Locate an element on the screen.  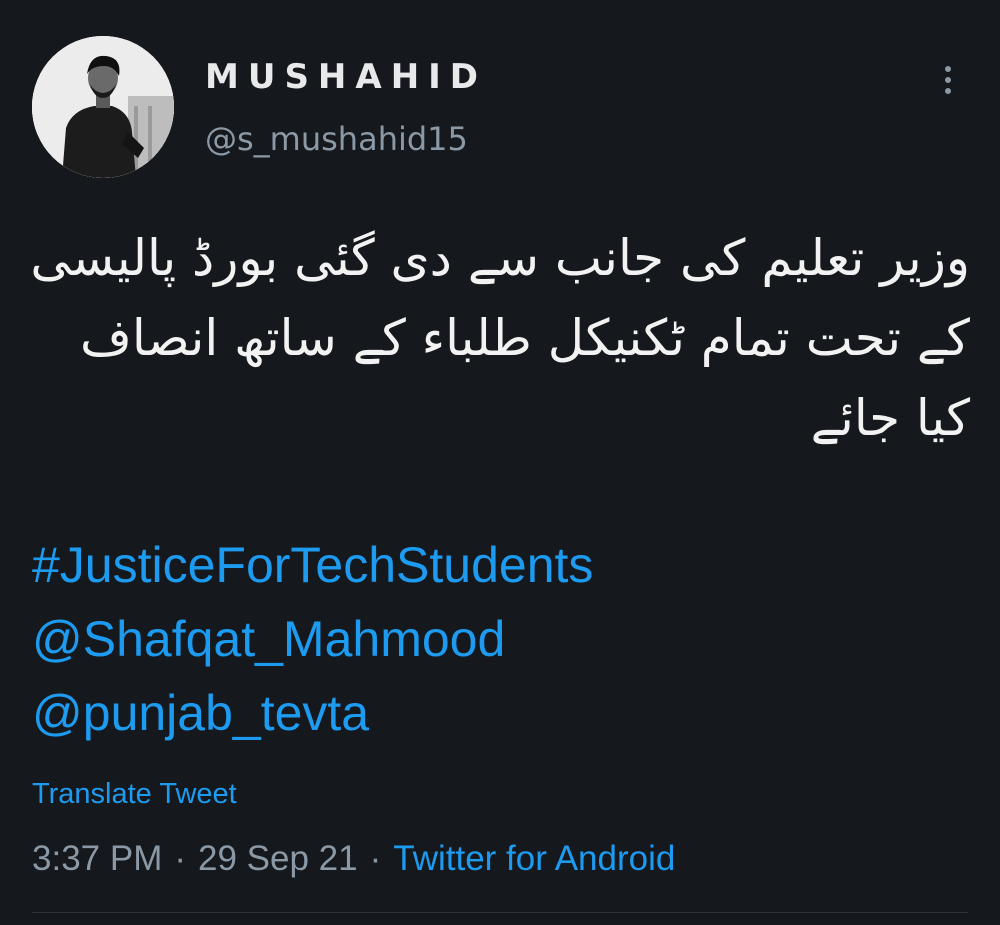
display-name: MUSHAHID is located at coordinates (346, 77).